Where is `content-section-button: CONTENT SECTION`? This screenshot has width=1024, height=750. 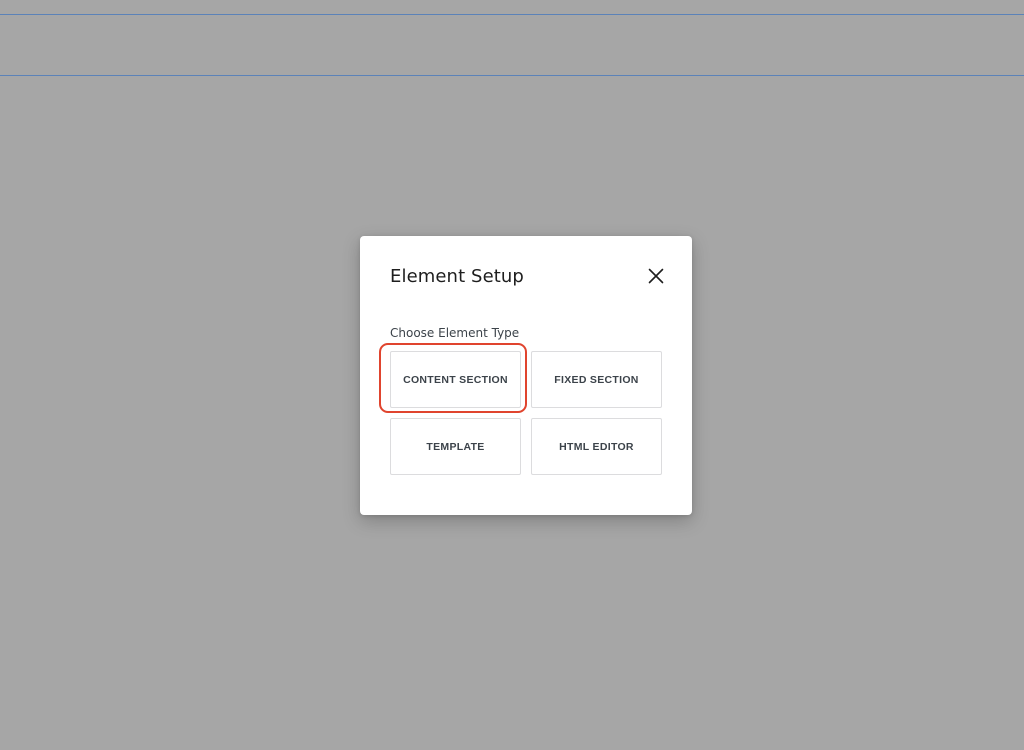
content-section-button: CONTENT SECTION is located at coordinates (455, 379).